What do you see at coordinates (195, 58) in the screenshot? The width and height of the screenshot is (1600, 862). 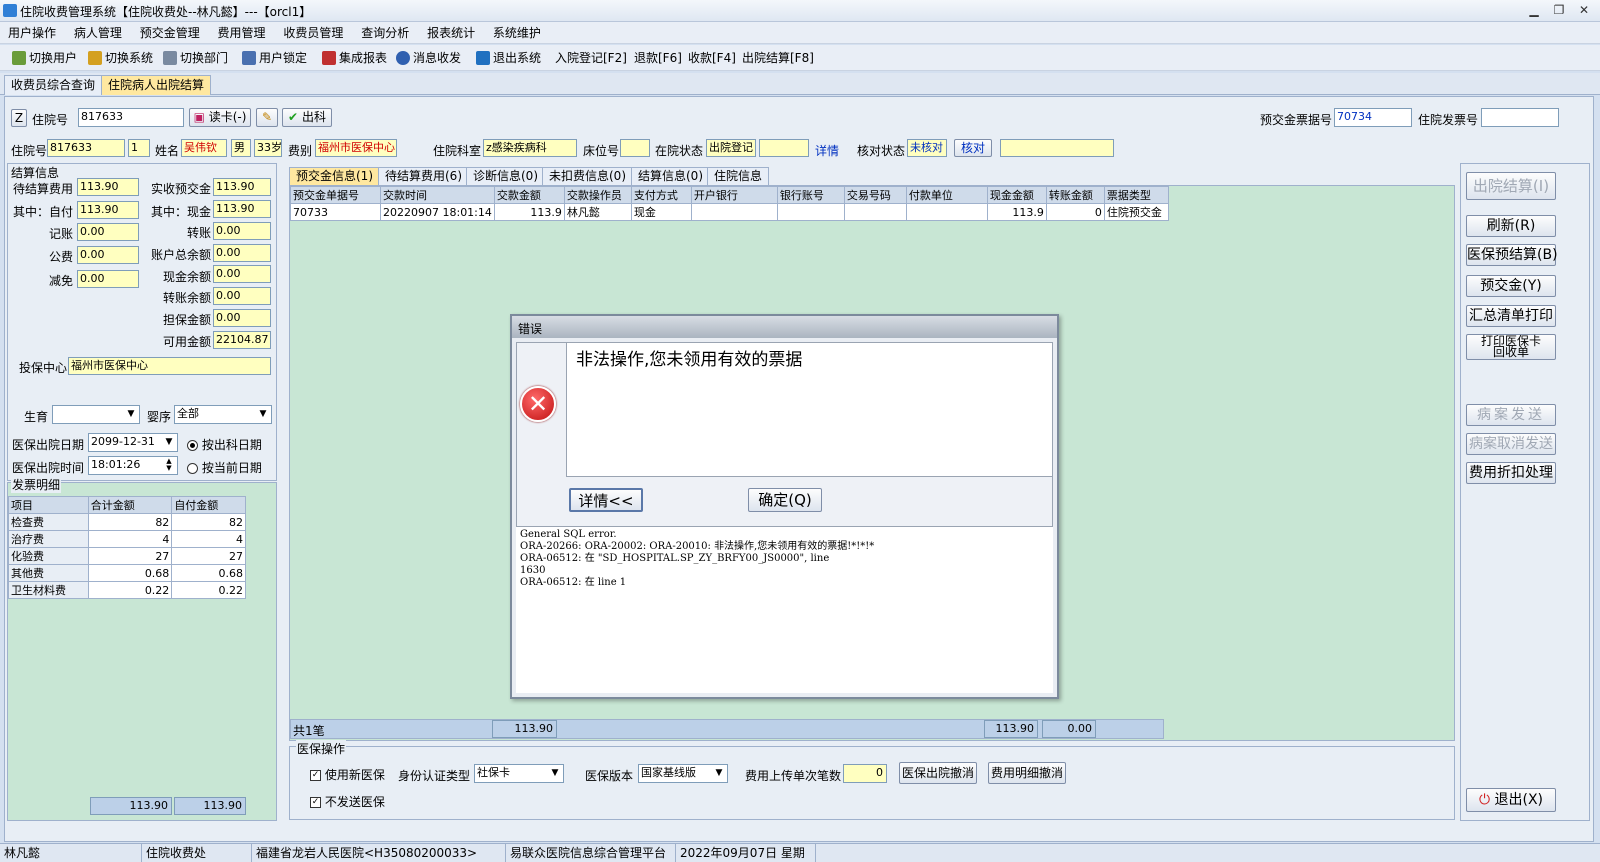 I see `switch-dept-button: 切换部门` at bounding box center [195, 58].